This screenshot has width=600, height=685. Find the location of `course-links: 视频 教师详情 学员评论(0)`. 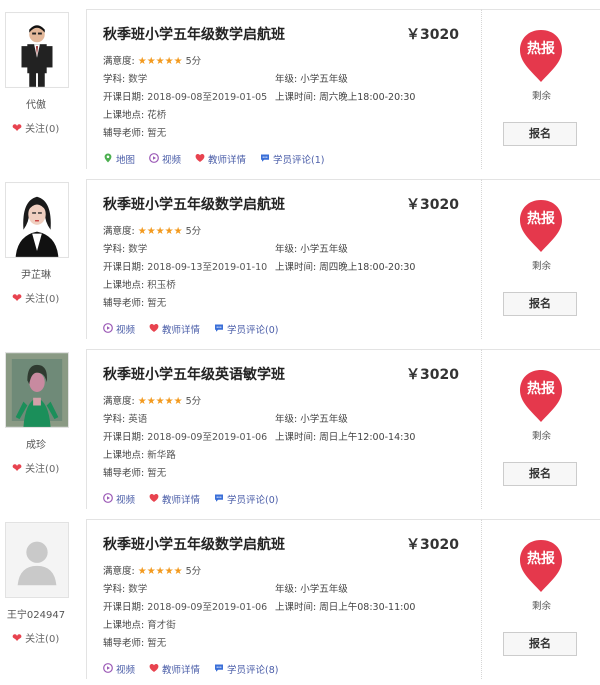

course-links: 视频 教师详情 学员评论(0) is located at coordinates (191, 499).